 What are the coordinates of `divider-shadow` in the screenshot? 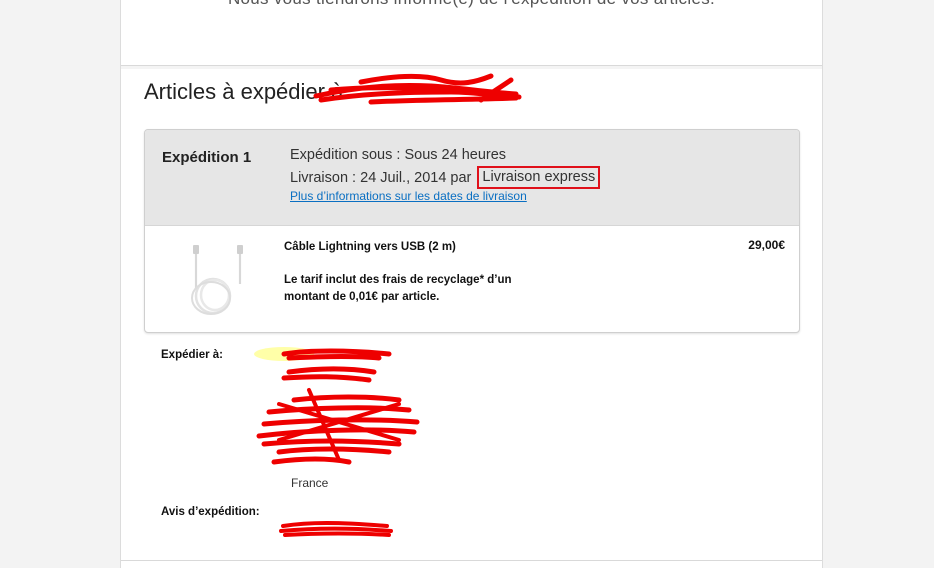 It's located at (471, 67).